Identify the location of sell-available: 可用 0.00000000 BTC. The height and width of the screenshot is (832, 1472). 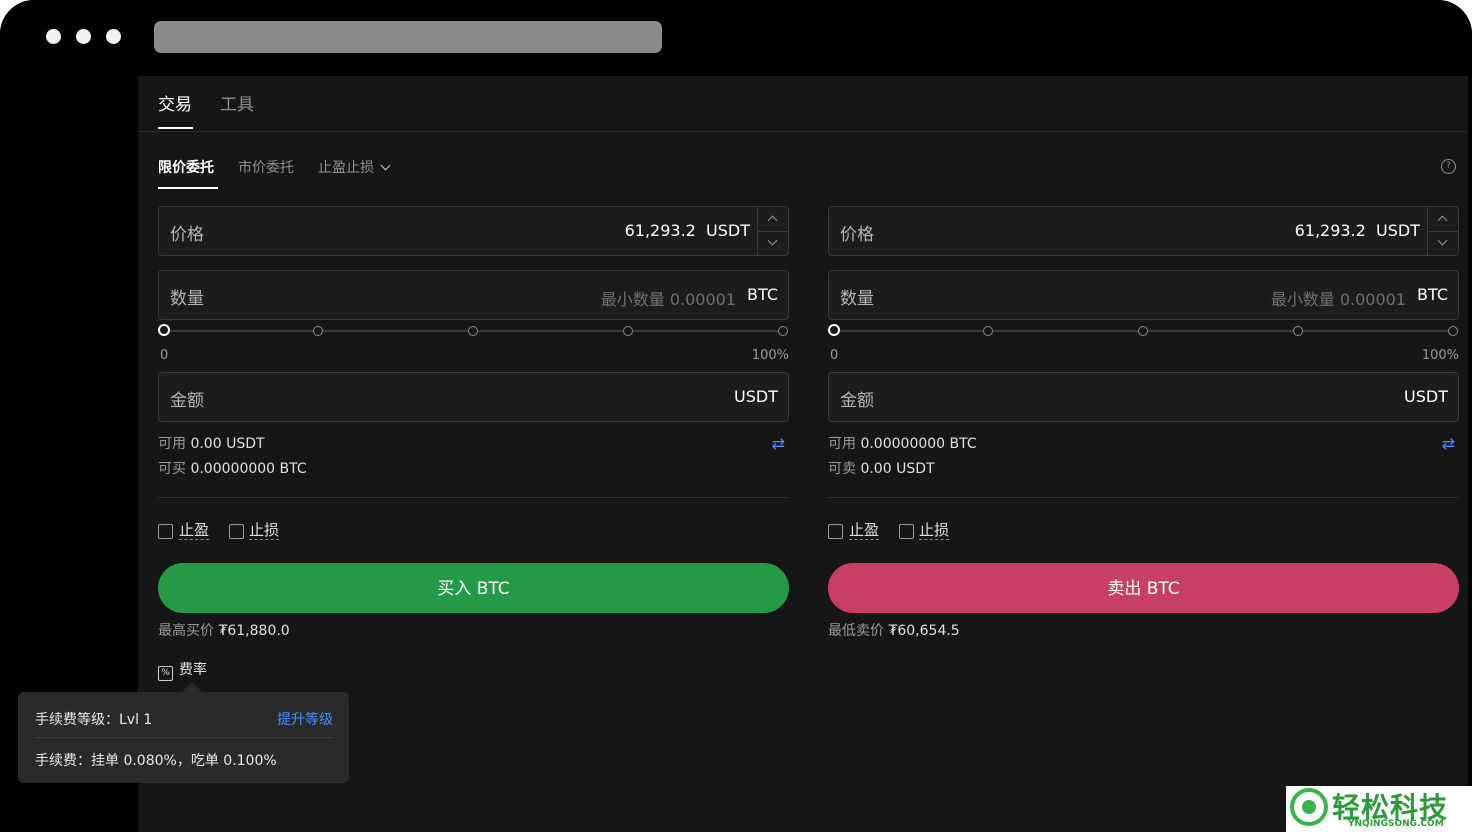
(902, 443).